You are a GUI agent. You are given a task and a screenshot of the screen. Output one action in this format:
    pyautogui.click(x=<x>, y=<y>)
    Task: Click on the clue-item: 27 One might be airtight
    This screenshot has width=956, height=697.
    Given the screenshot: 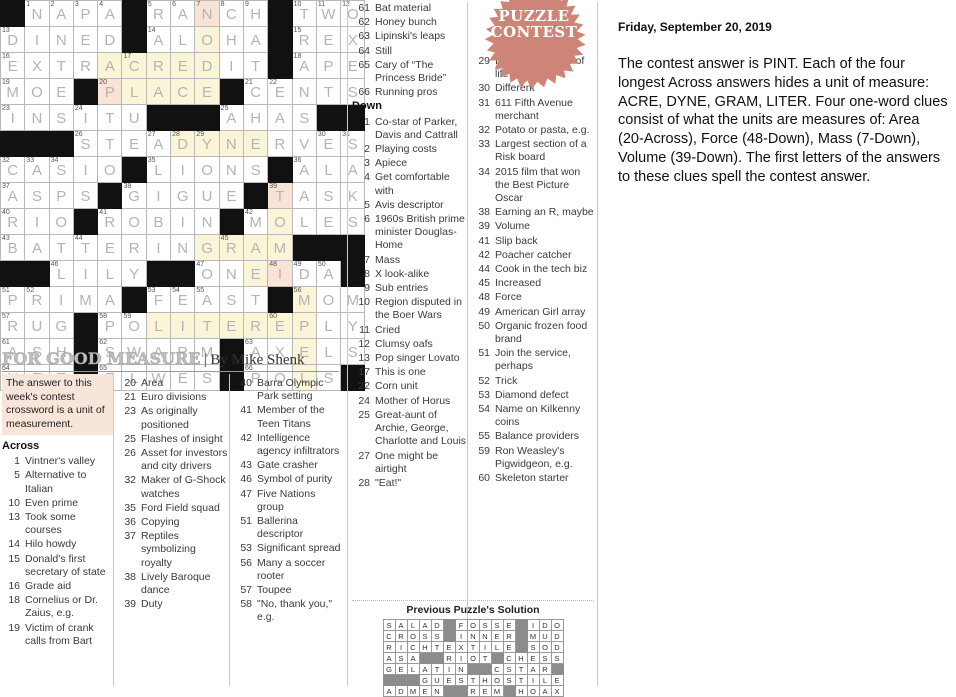 What is the action you would take?
    pyautogui.click(x=411, y=463)
    